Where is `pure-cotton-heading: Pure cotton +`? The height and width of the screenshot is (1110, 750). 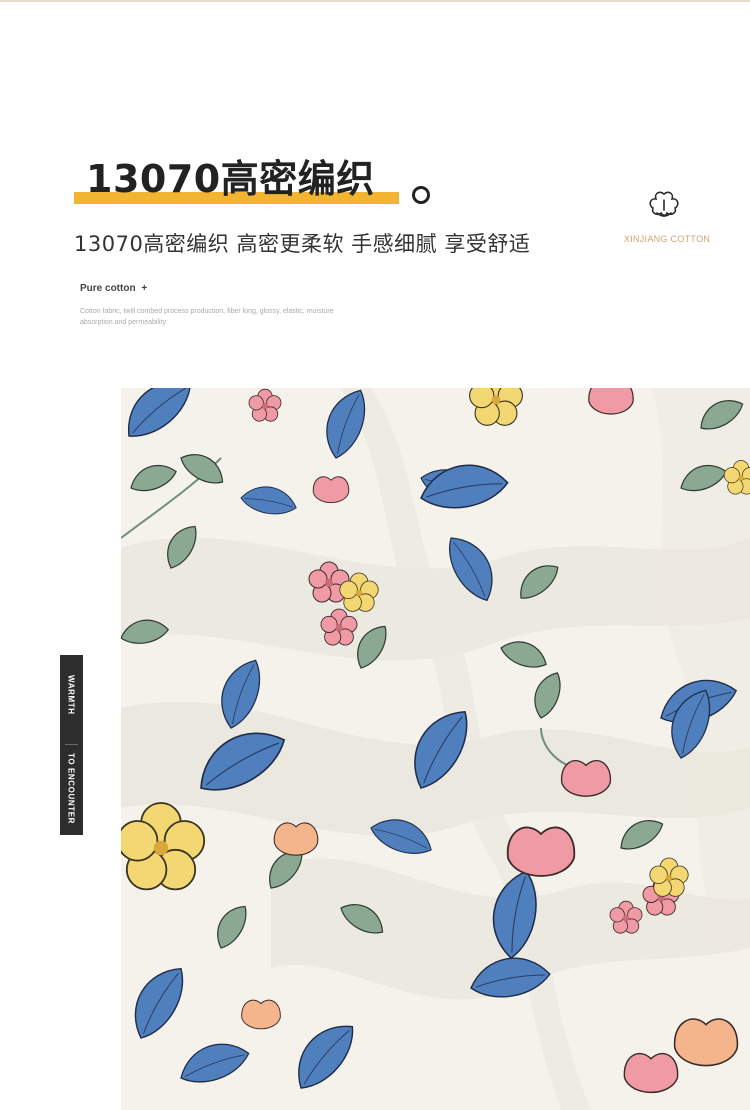 pure-cotton-heading: Pure cotton + is located at coordinates (113, 288).